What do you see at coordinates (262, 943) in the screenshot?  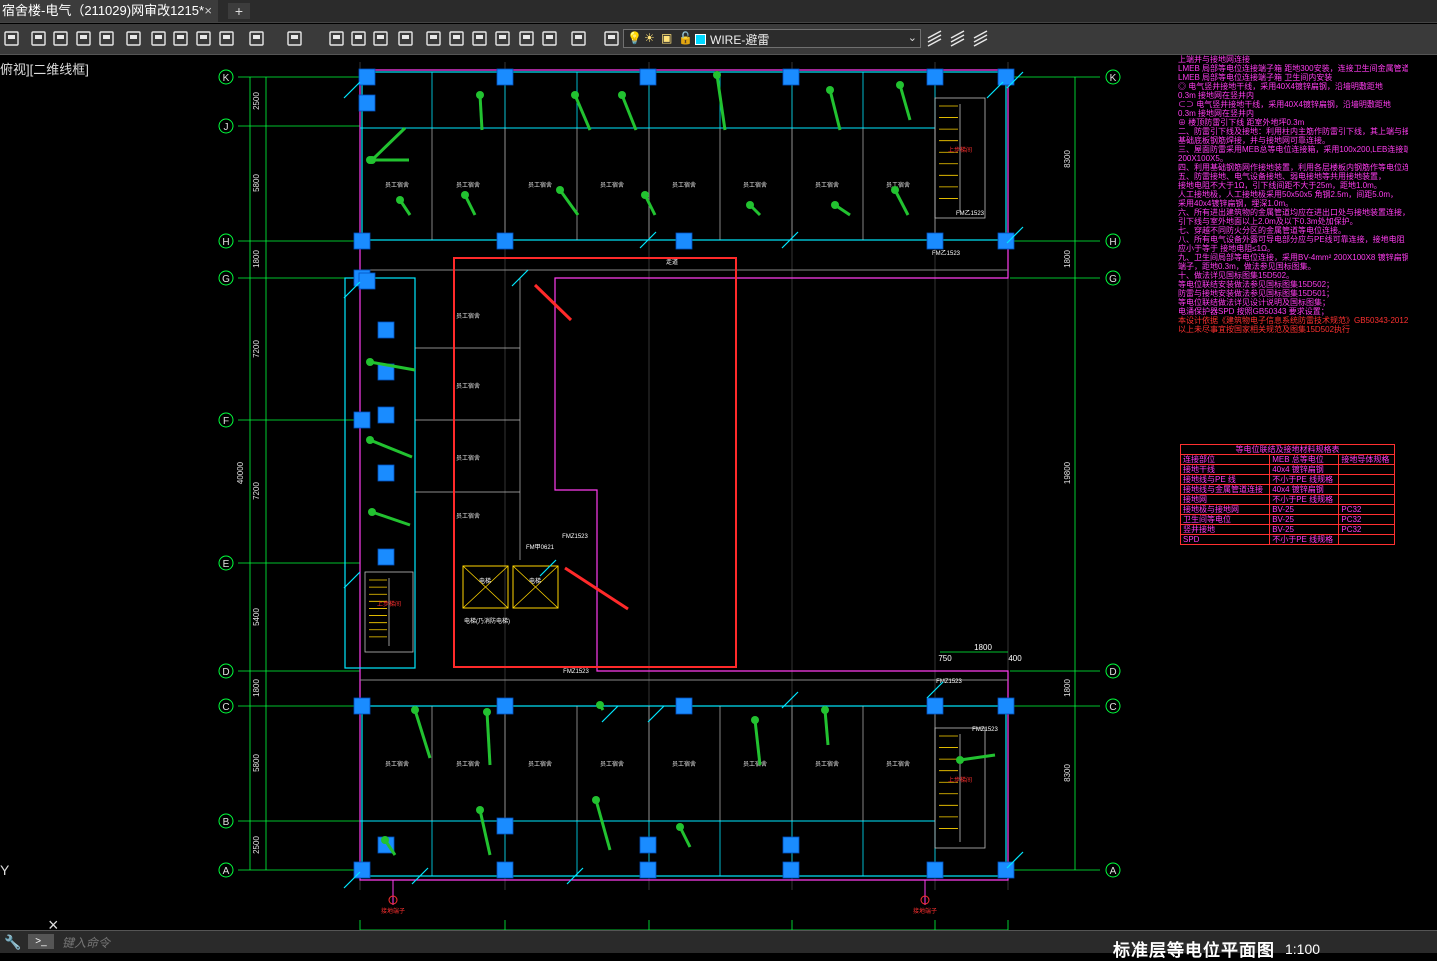 I see `command-input` at bounding box center [262, 943].